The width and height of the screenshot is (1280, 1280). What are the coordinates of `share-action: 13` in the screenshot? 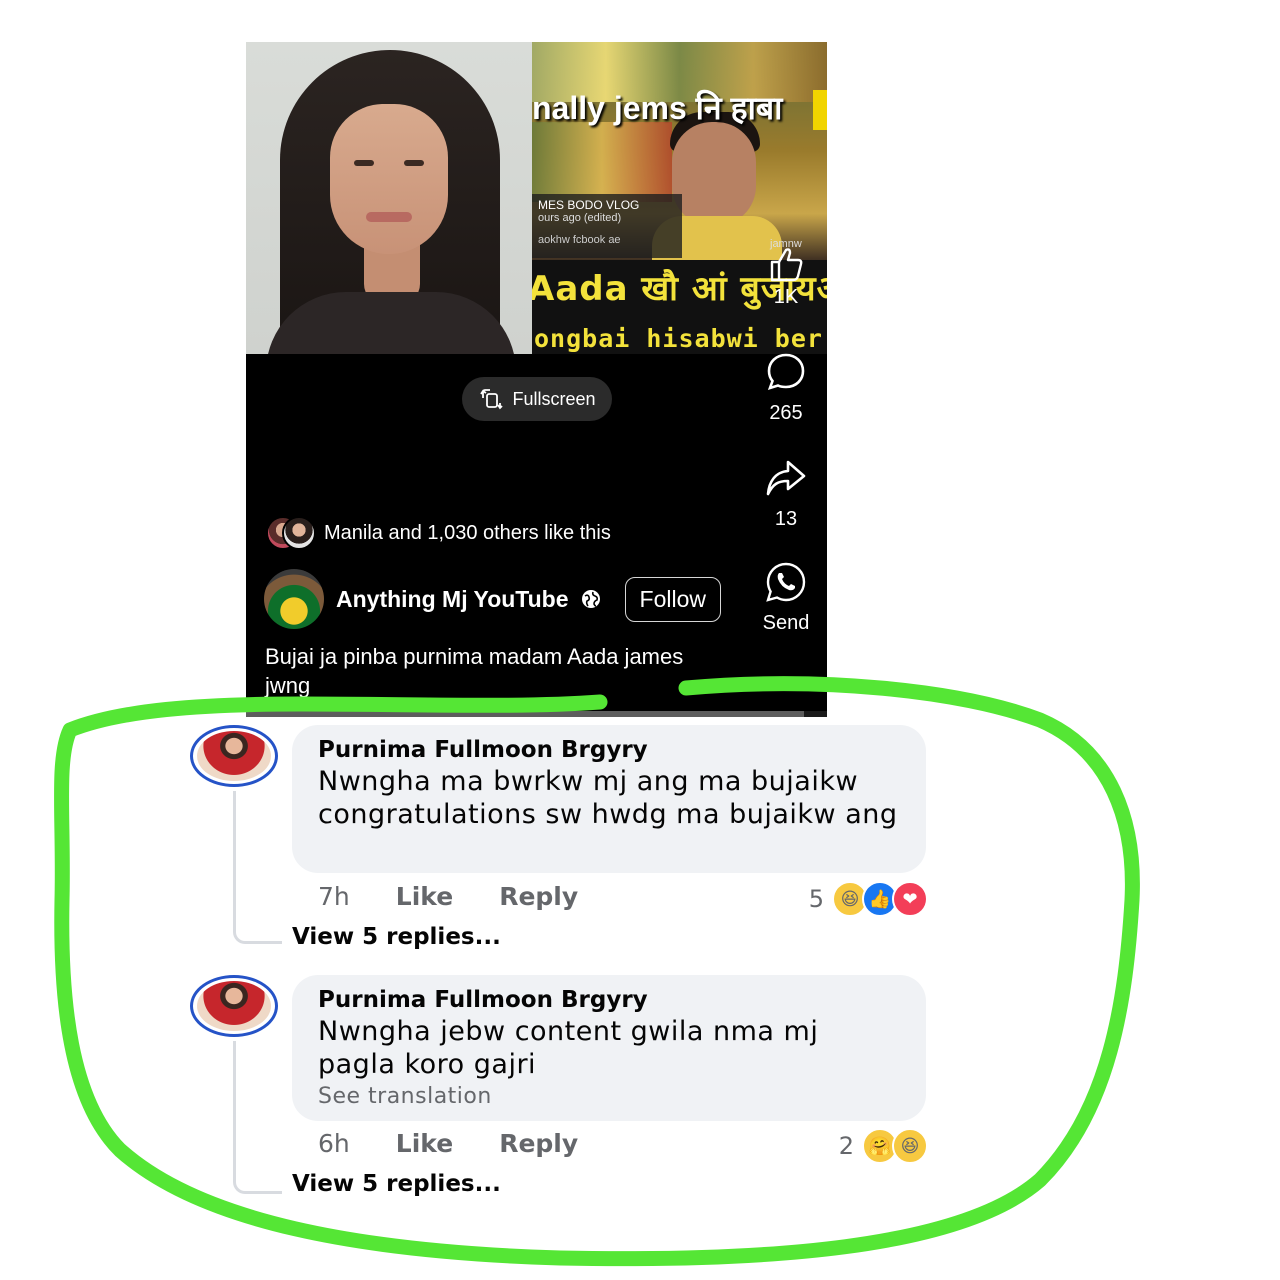 It's located at (786, 493).